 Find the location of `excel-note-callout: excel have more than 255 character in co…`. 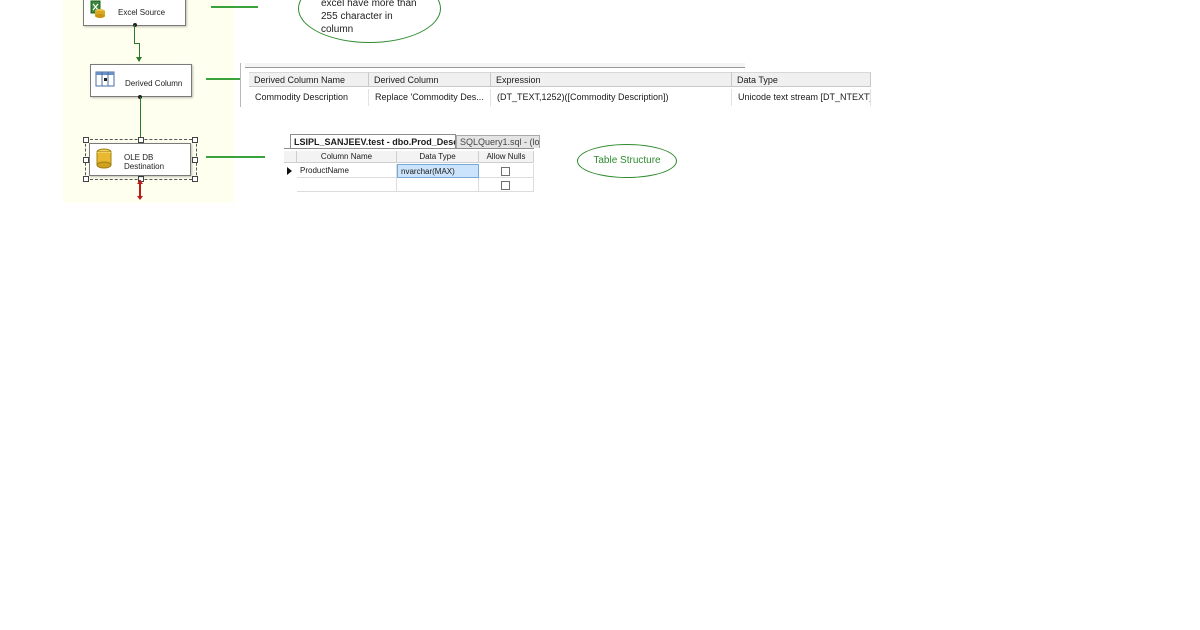

excel-note-callout: excel have more than 255 character in co… is located at coordinates (369, 21).